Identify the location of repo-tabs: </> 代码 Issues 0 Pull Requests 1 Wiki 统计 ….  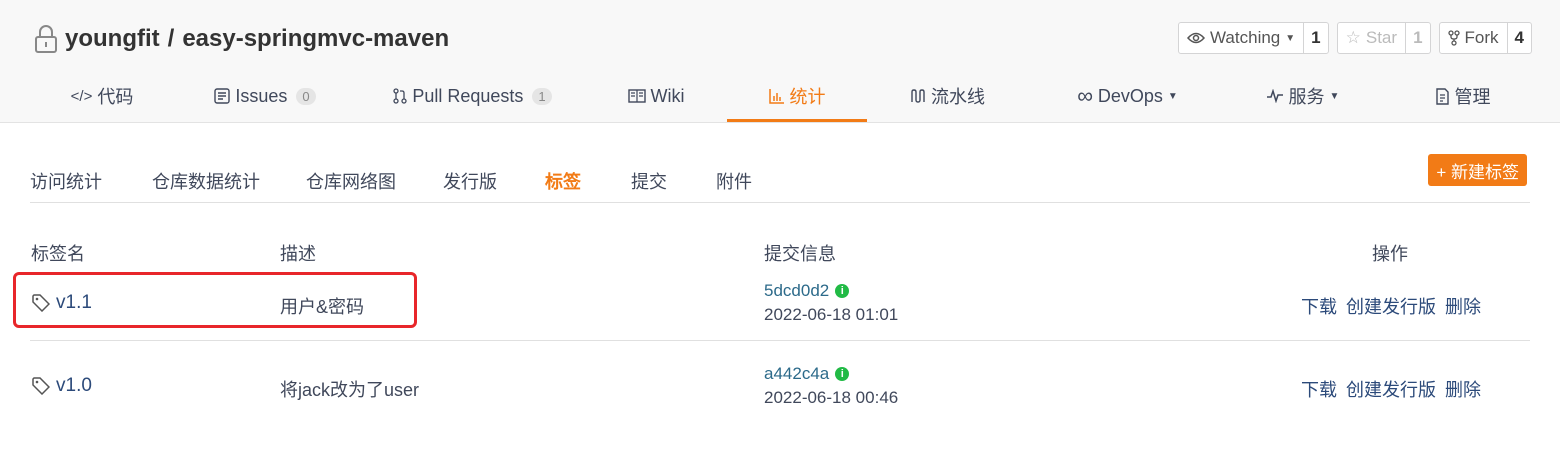
(780, 97).